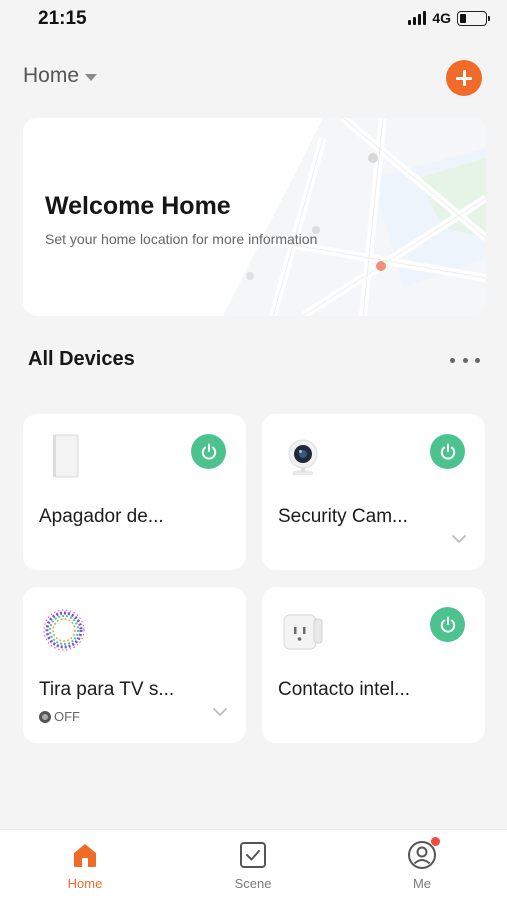  I want to click on more-dots-icon, so click(452, 360).